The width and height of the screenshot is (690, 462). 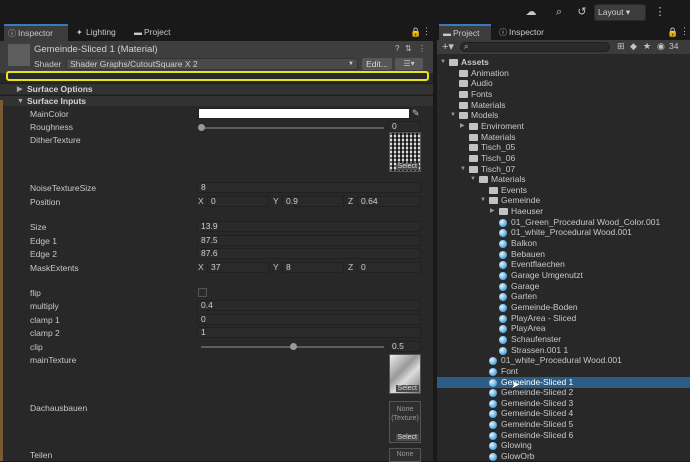 What do you see at coordinates (563, 169) in the screenshot?
I see `tree-folder-item: ▼ Tisch_07` at bounding box center [563, 169].